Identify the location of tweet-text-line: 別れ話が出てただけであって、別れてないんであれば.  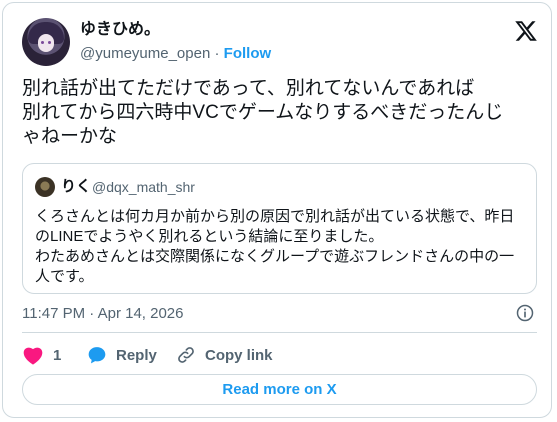
(248, 88).